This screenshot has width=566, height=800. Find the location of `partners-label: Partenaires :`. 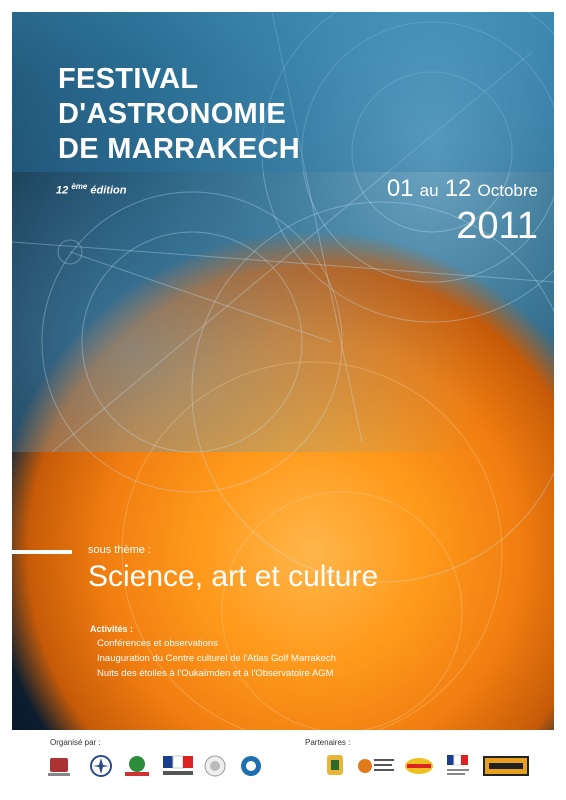

partners-label: Partenaires : is located at coordinates (328, 742).